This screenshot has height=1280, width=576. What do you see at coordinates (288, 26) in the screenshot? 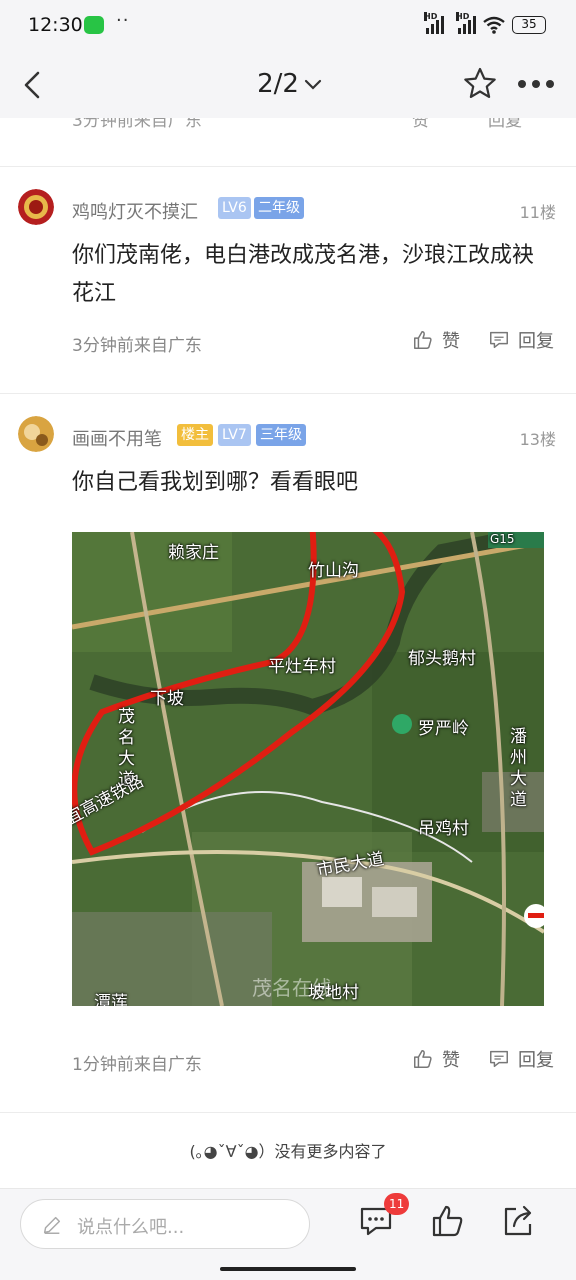
I see `status-bar: 12:30 ·· HD HD 35` at bounding box center [288, 26].